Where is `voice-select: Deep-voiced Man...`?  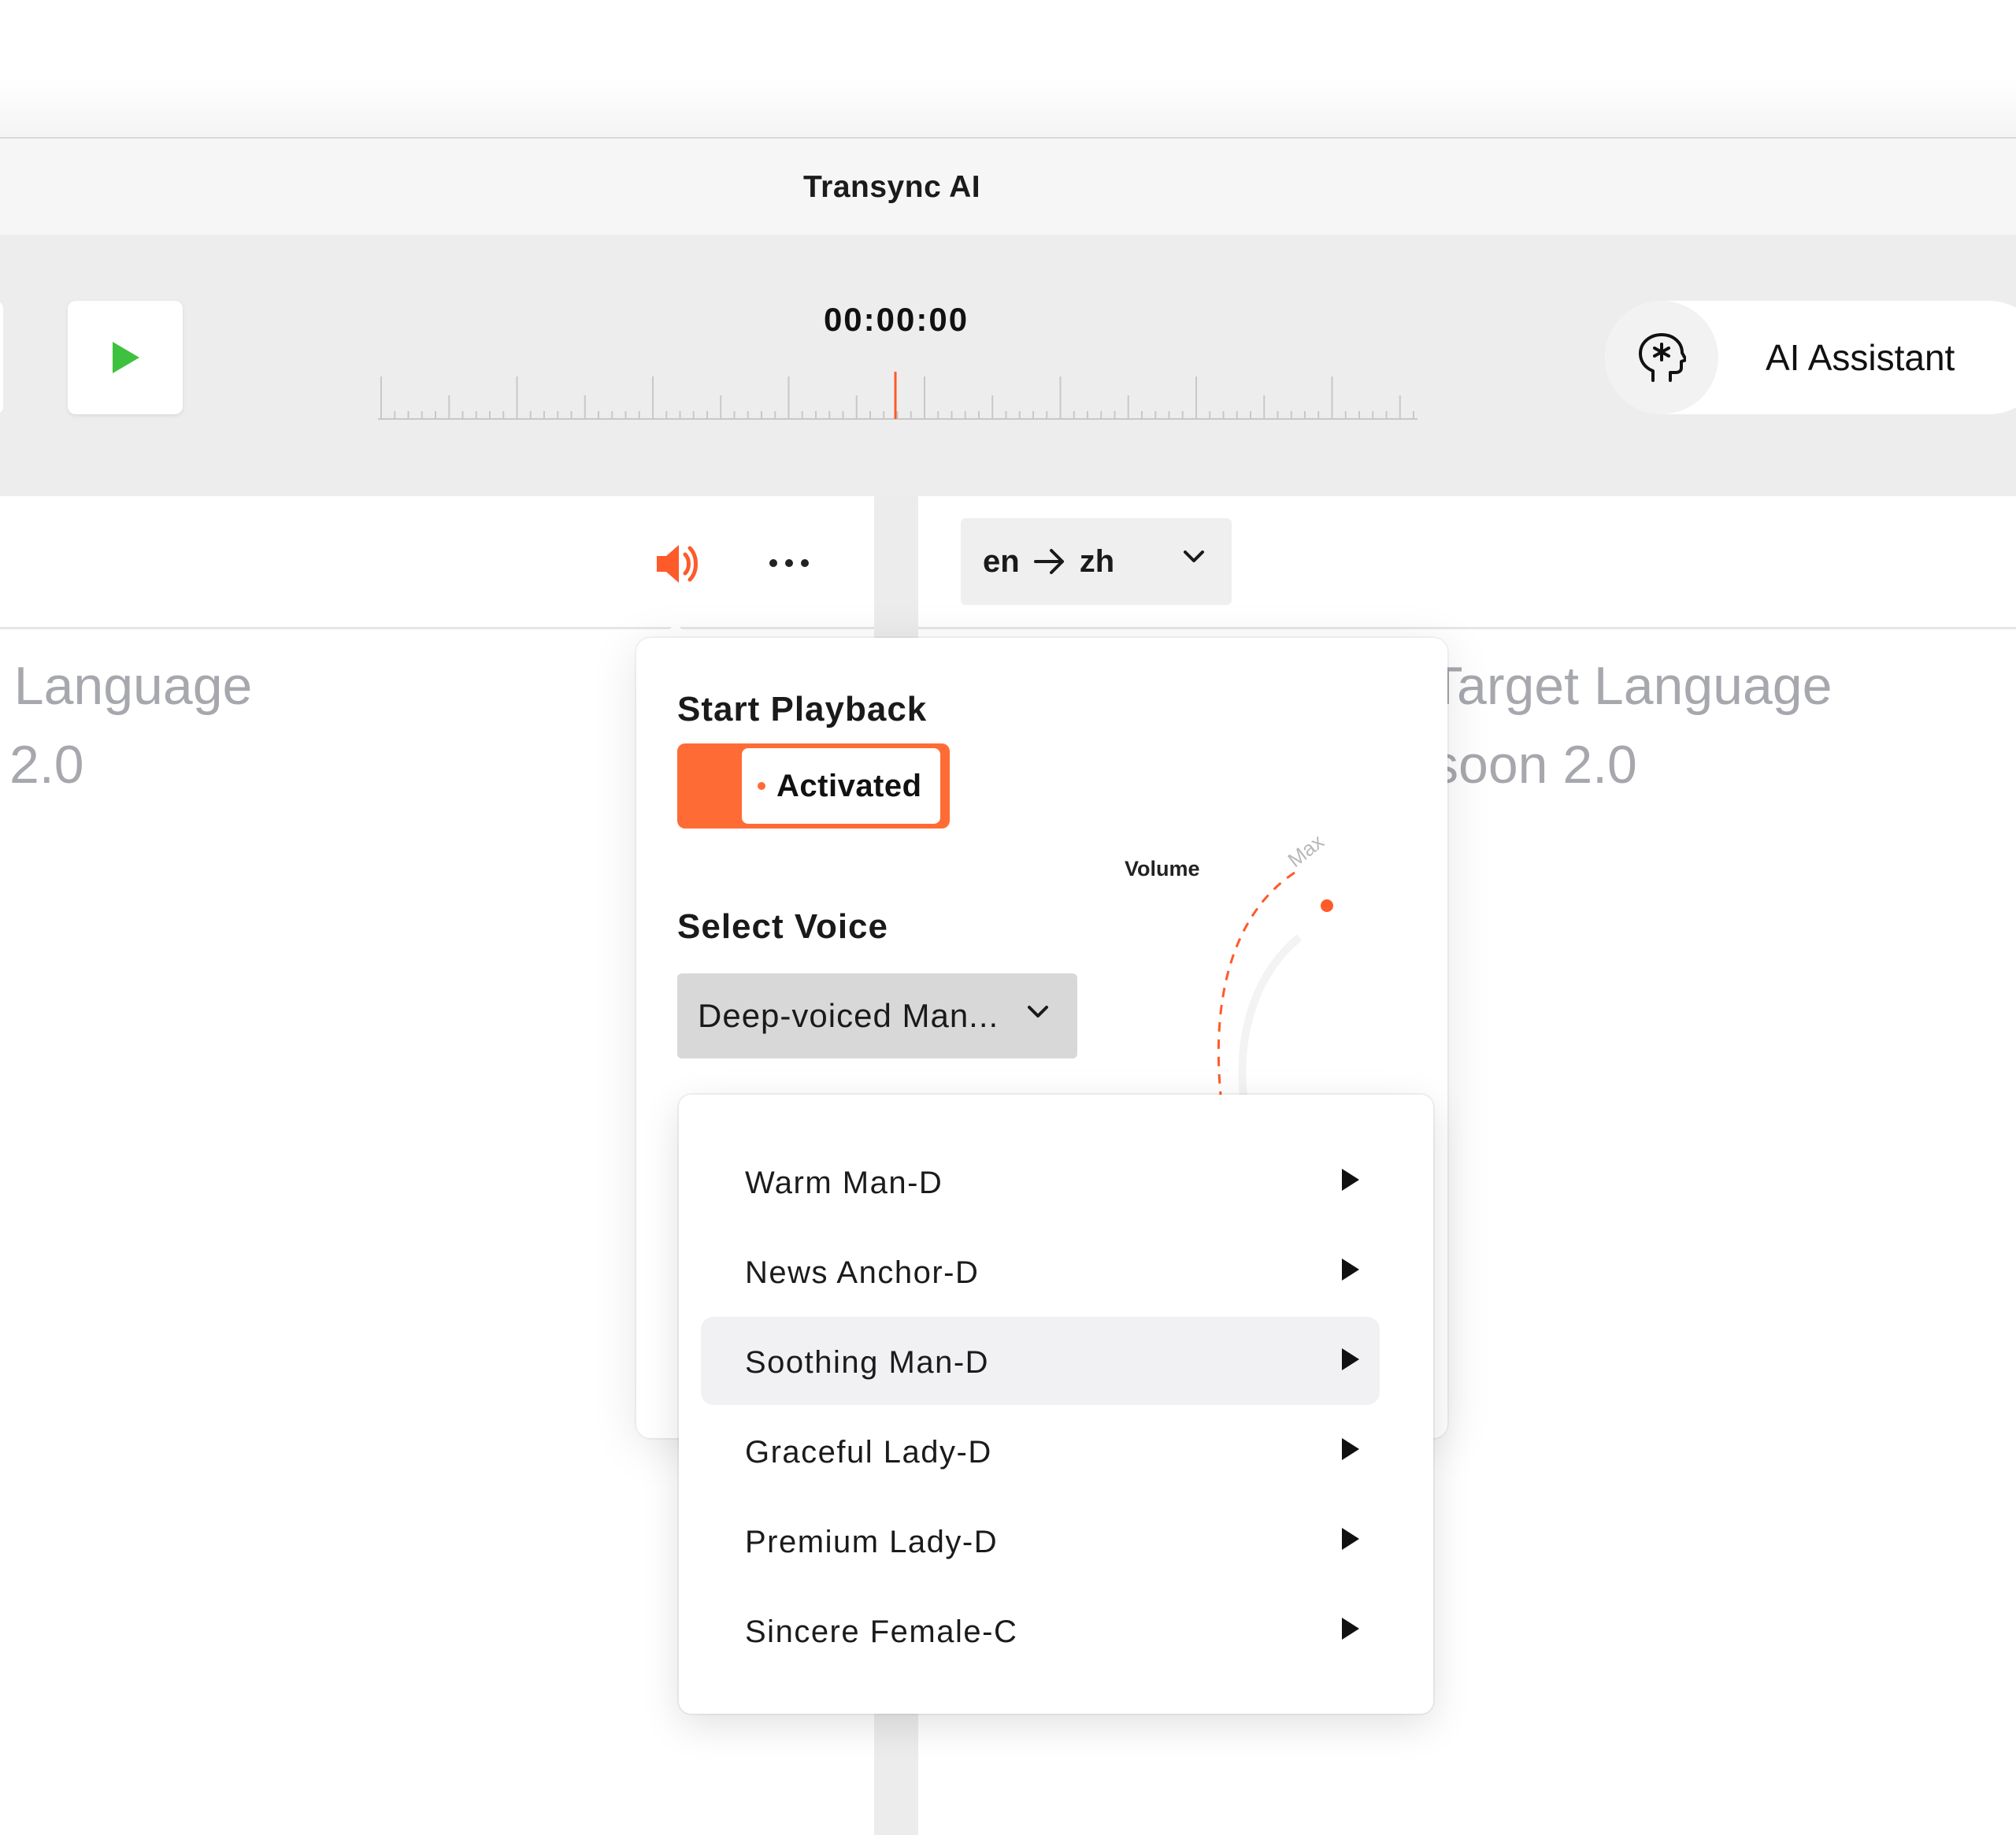
voice-select: Deep-voiced Man... is located at coordinates (877, 1016).